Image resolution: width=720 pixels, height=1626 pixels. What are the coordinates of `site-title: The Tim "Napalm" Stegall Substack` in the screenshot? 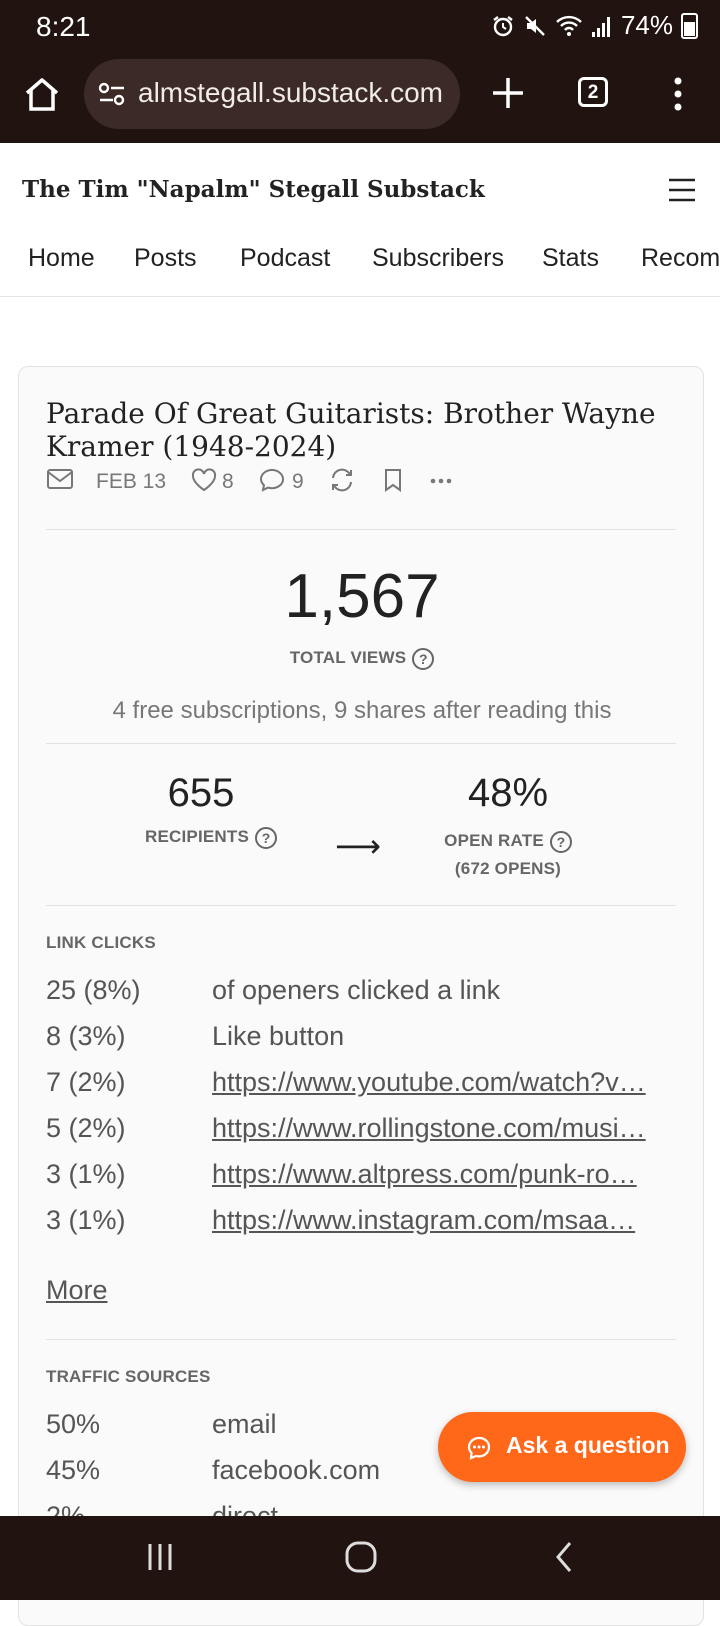 It's located at (253, 189).